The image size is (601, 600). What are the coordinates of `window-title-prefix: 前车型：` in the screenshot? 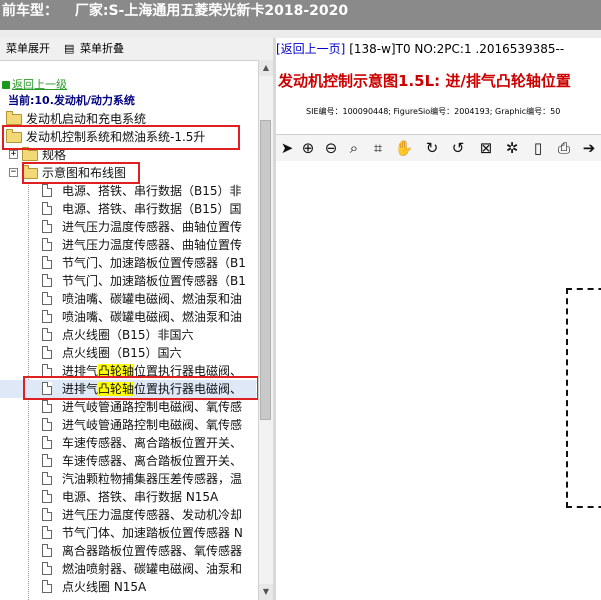 It's located at (30, 11).